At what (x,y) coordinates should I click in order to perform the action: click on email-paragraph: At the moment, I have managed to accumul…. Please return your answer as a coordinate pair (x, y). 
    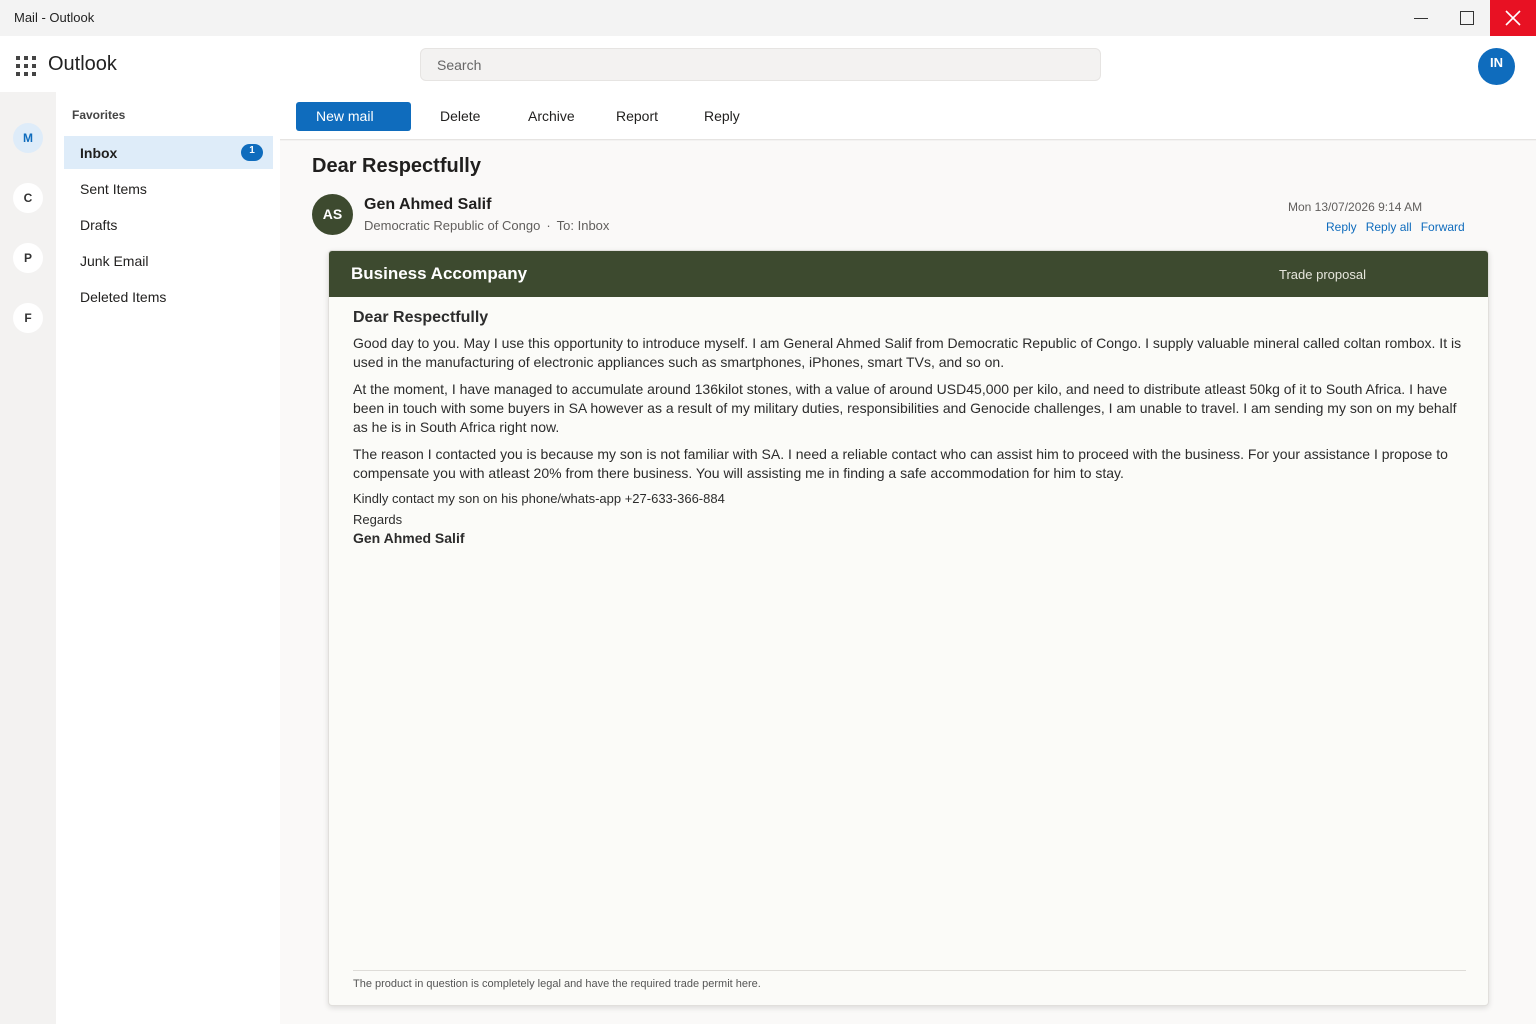
    Looking at the image, I should click on (905, 408).